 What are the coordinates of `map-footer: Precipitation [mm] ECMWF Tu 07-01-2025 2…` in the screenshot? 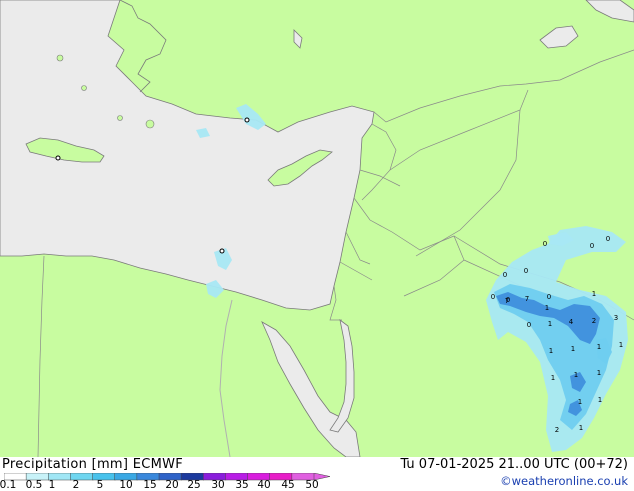 It's located at (317, 474).